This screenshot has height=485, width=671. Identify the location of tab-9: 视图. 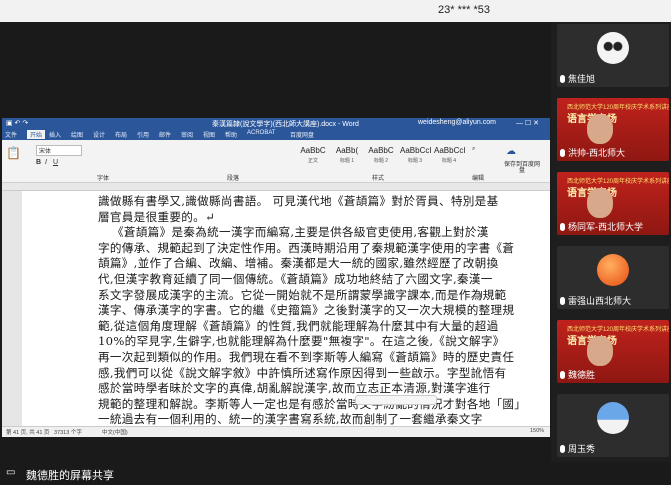
(209, 134).